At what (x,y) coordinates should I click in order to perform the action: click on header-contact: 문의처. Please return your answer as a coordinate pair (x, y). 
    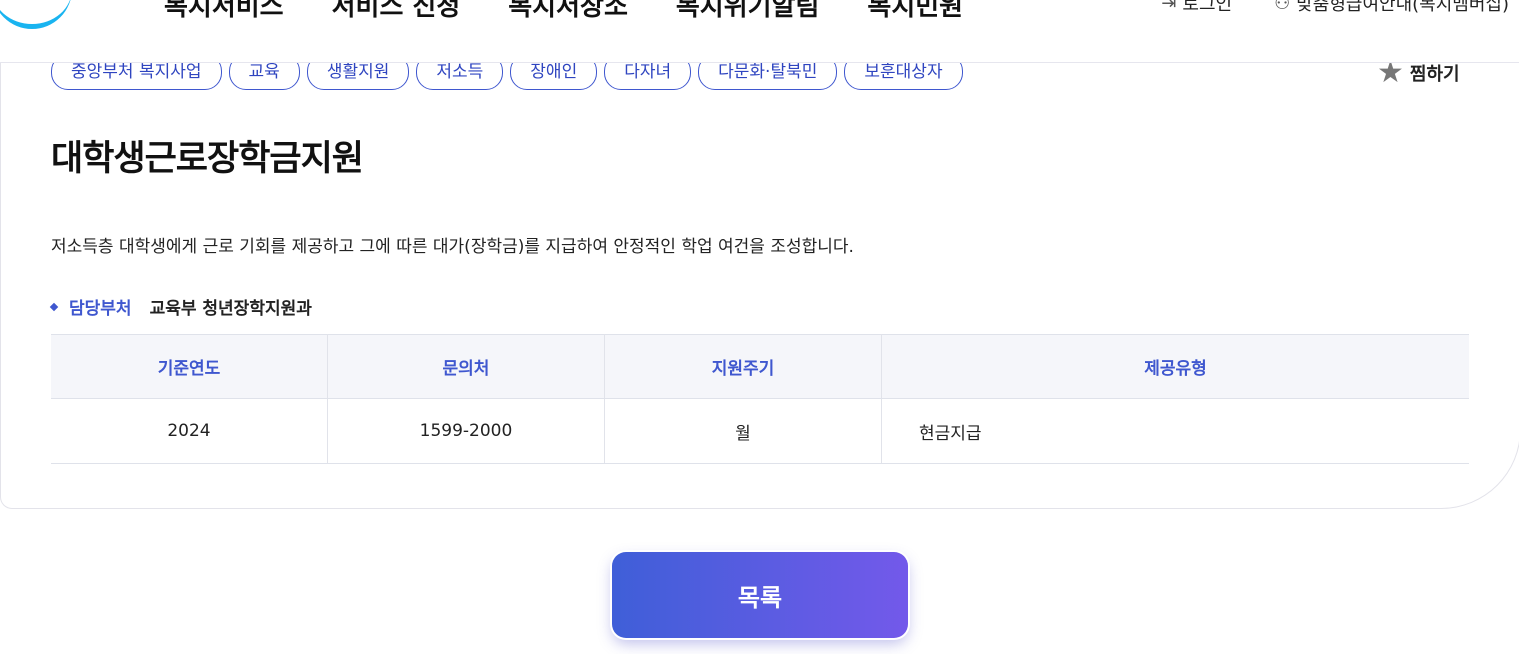
    Looking at the image, I should click on (466, 366).